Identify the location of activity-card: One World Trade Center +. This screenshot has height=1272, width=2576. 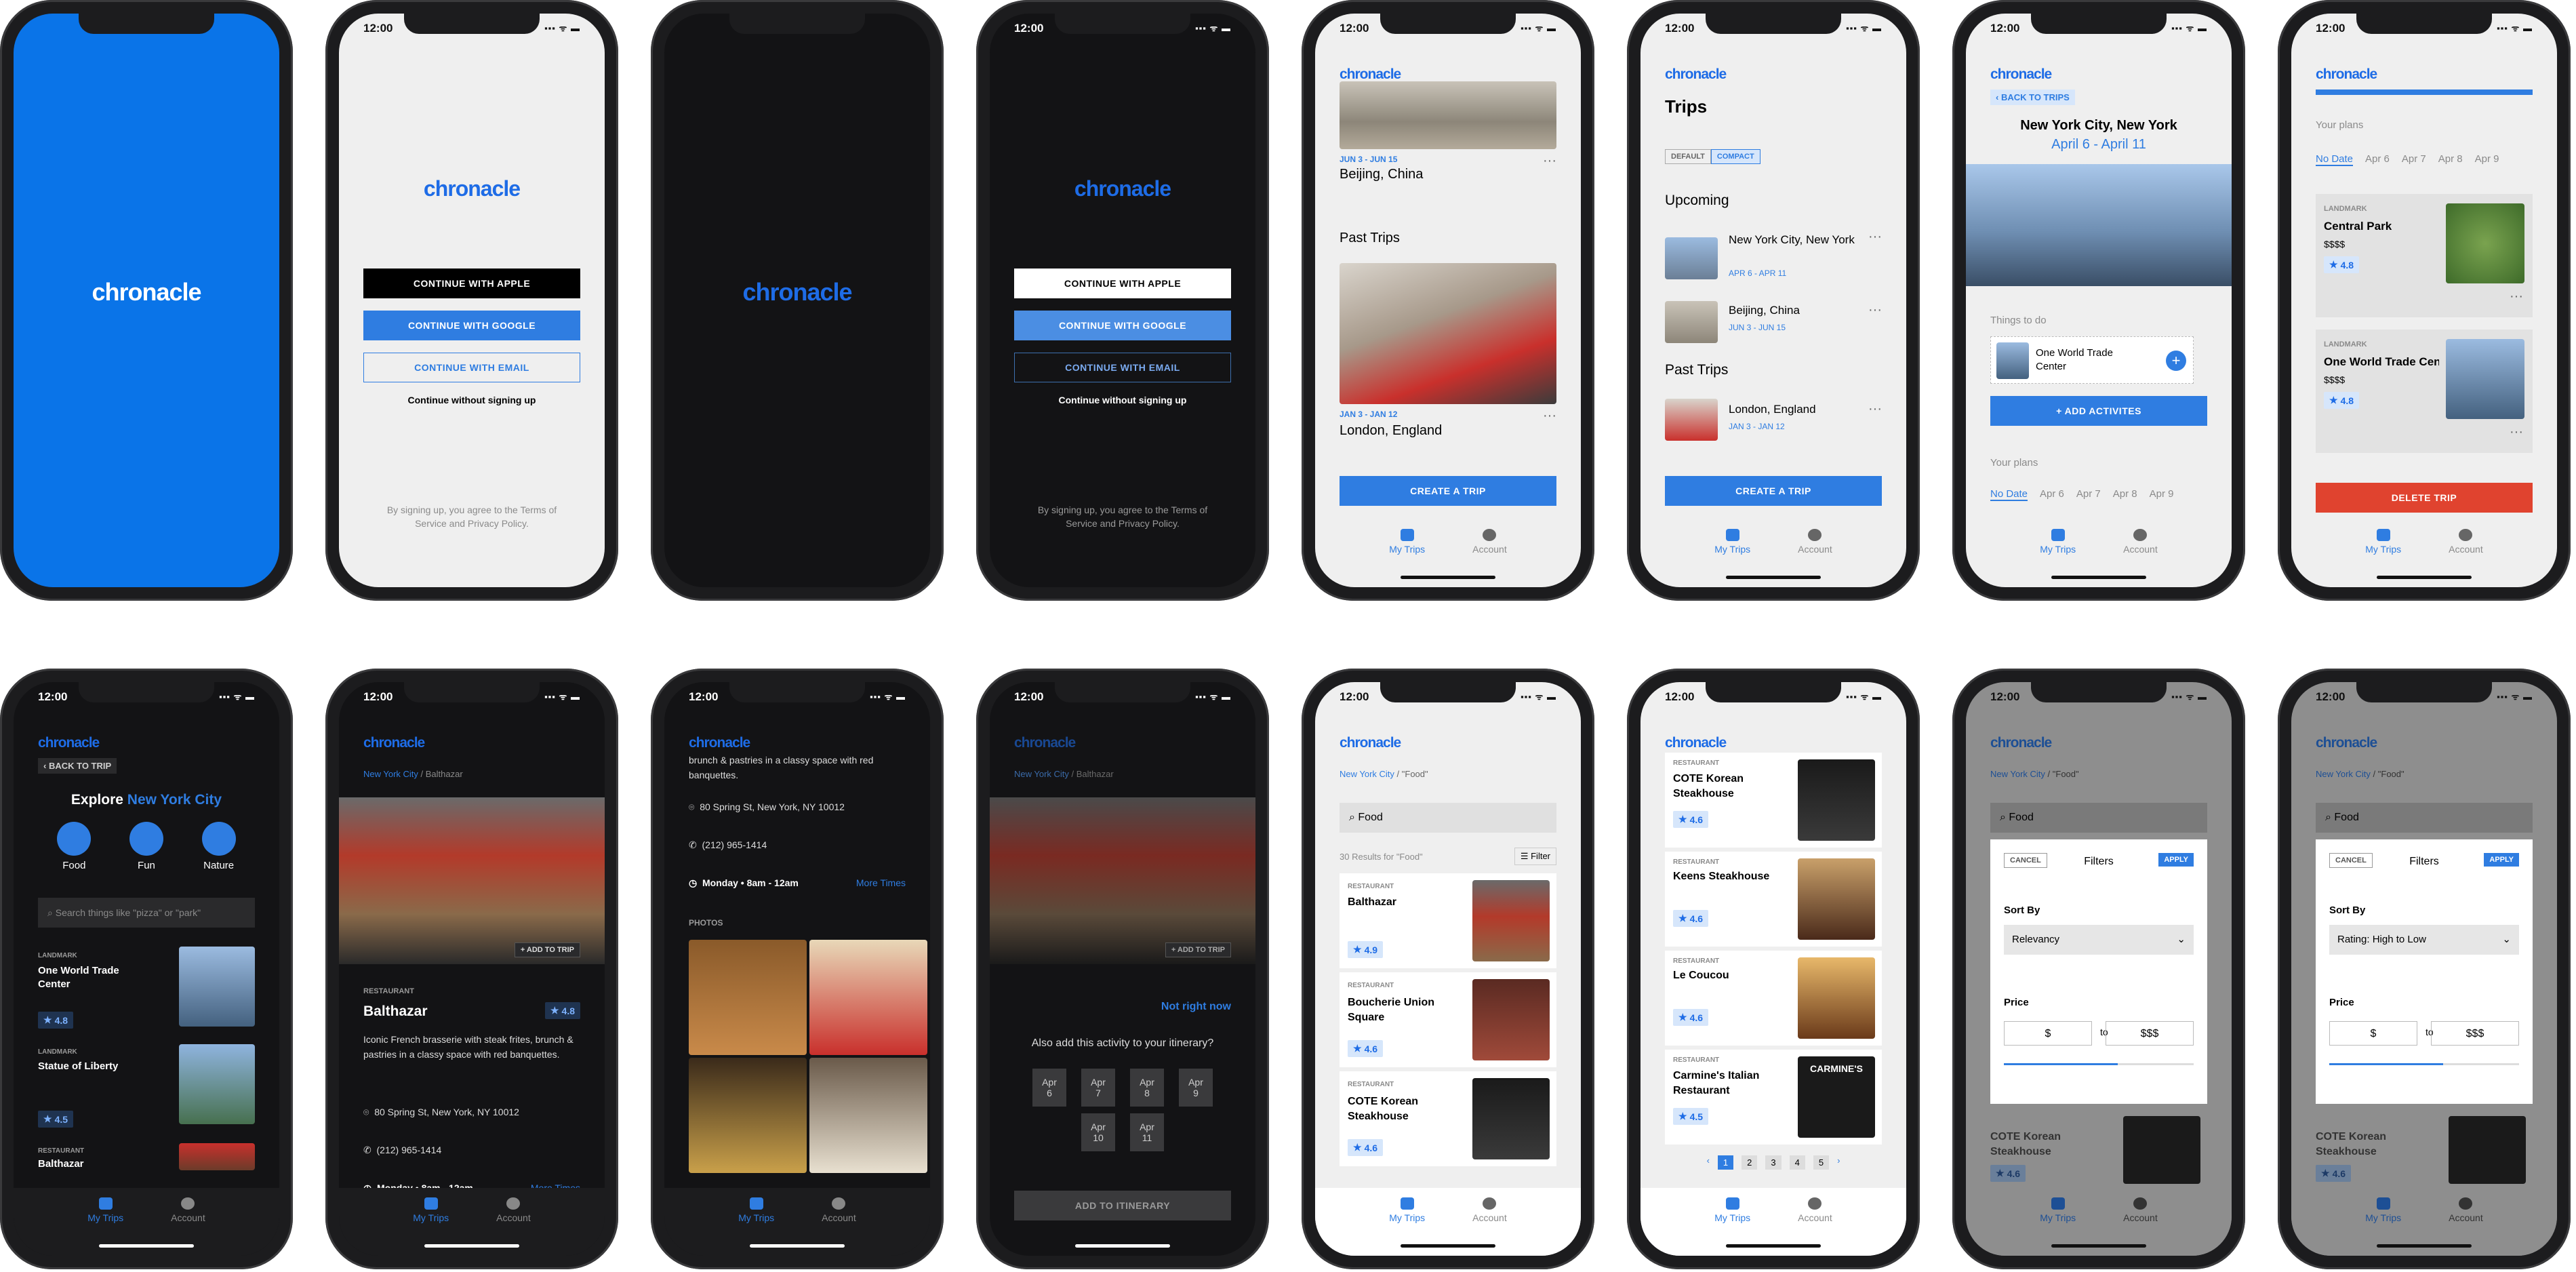
(2092, 360).